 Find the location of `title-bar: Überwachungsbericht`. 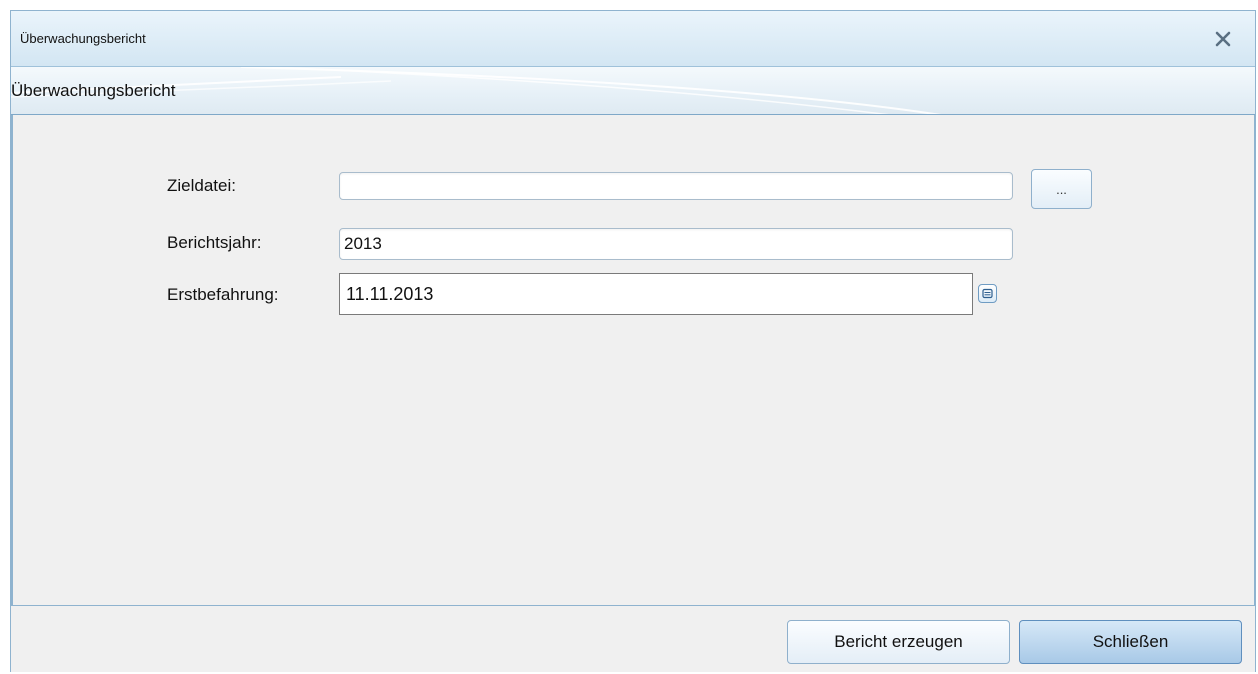

title-bar: Überwachungsbericht is located at coordinates (633, 39).